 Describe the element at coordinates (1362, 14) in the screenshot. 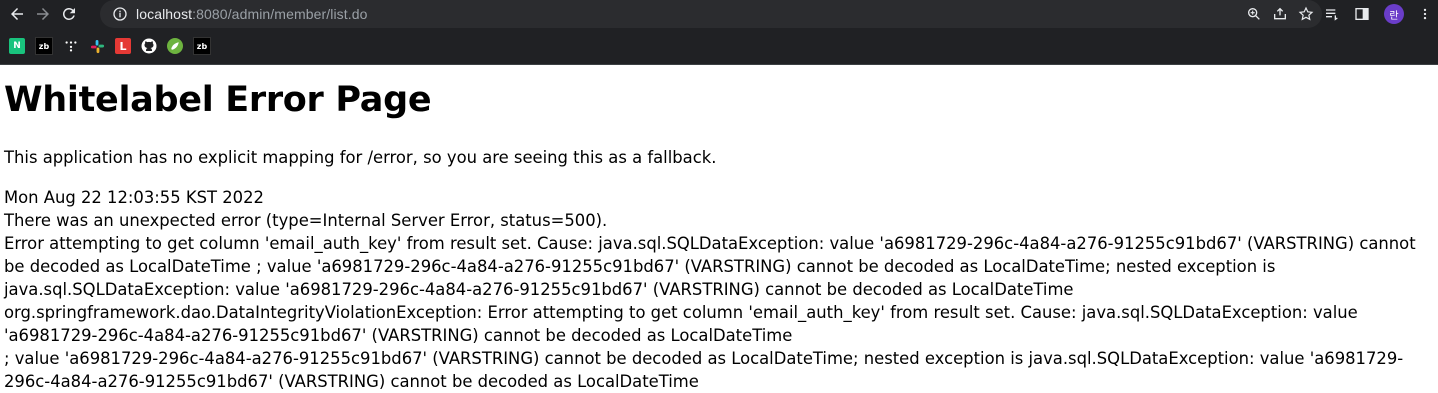

I see `side-panel-icon` at that location.